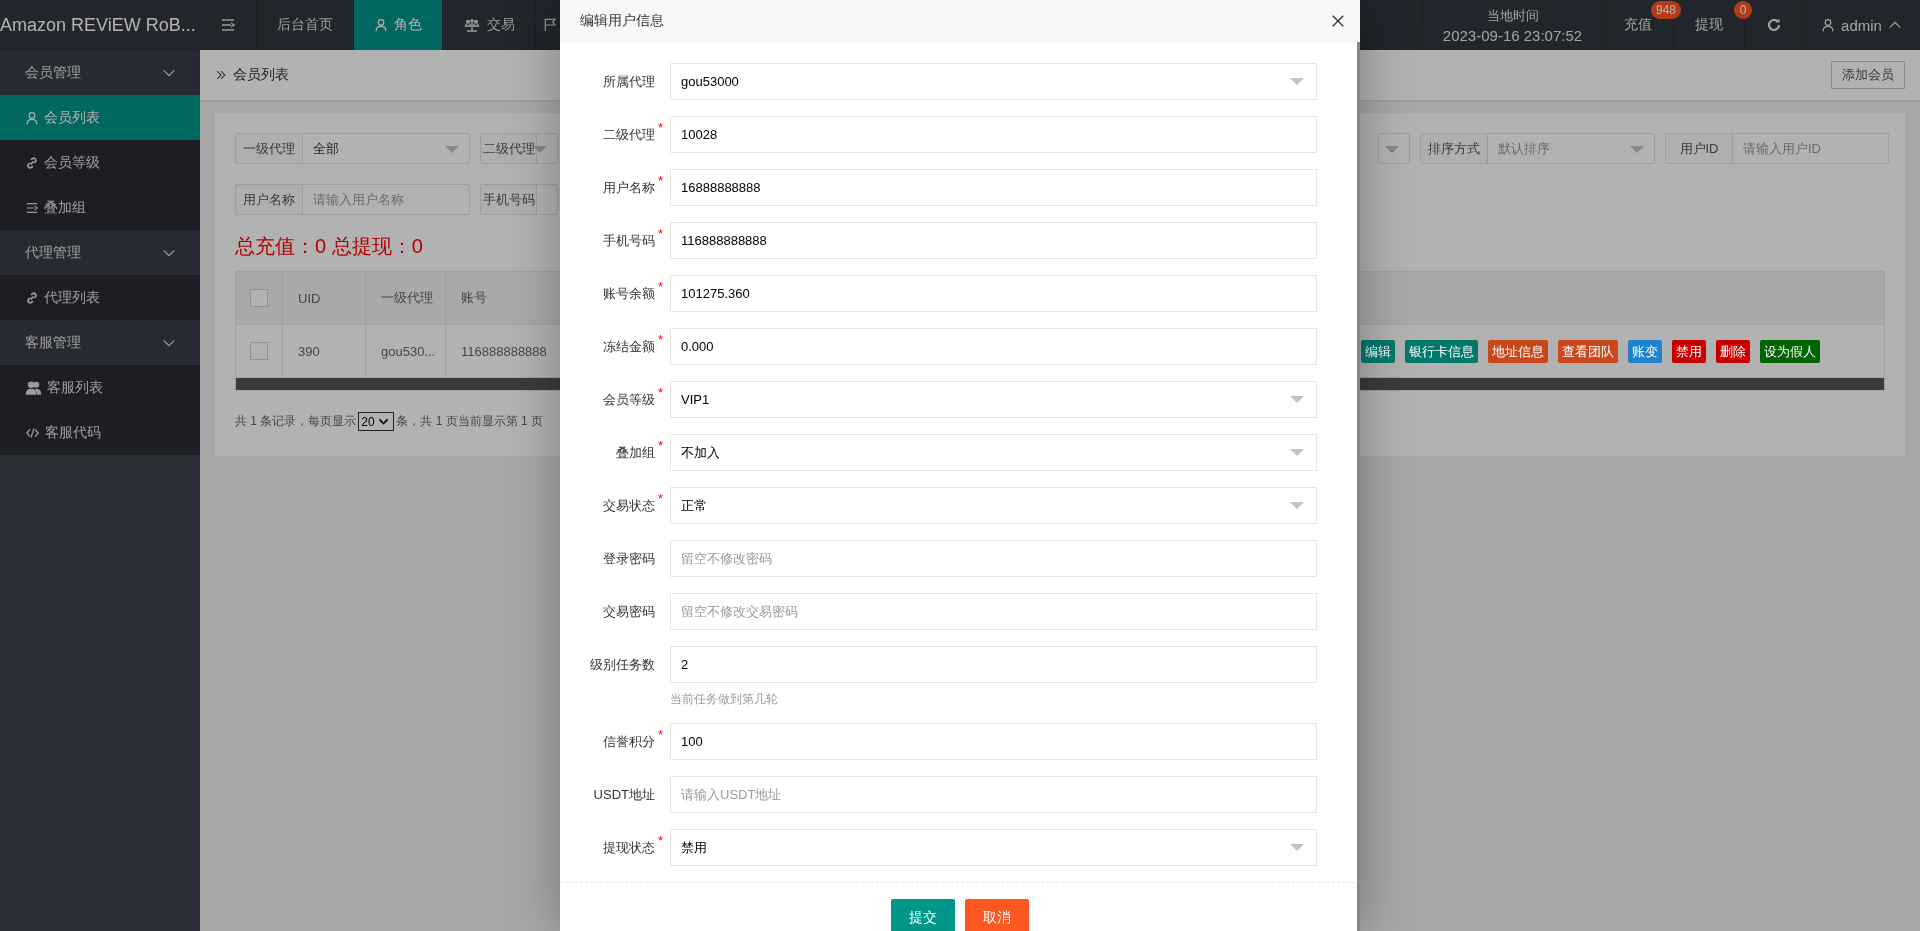 This screenshot has height=931, width=1920. I want to click on local-time: 2023-09-16 23:07:52, so click(1512, 35).